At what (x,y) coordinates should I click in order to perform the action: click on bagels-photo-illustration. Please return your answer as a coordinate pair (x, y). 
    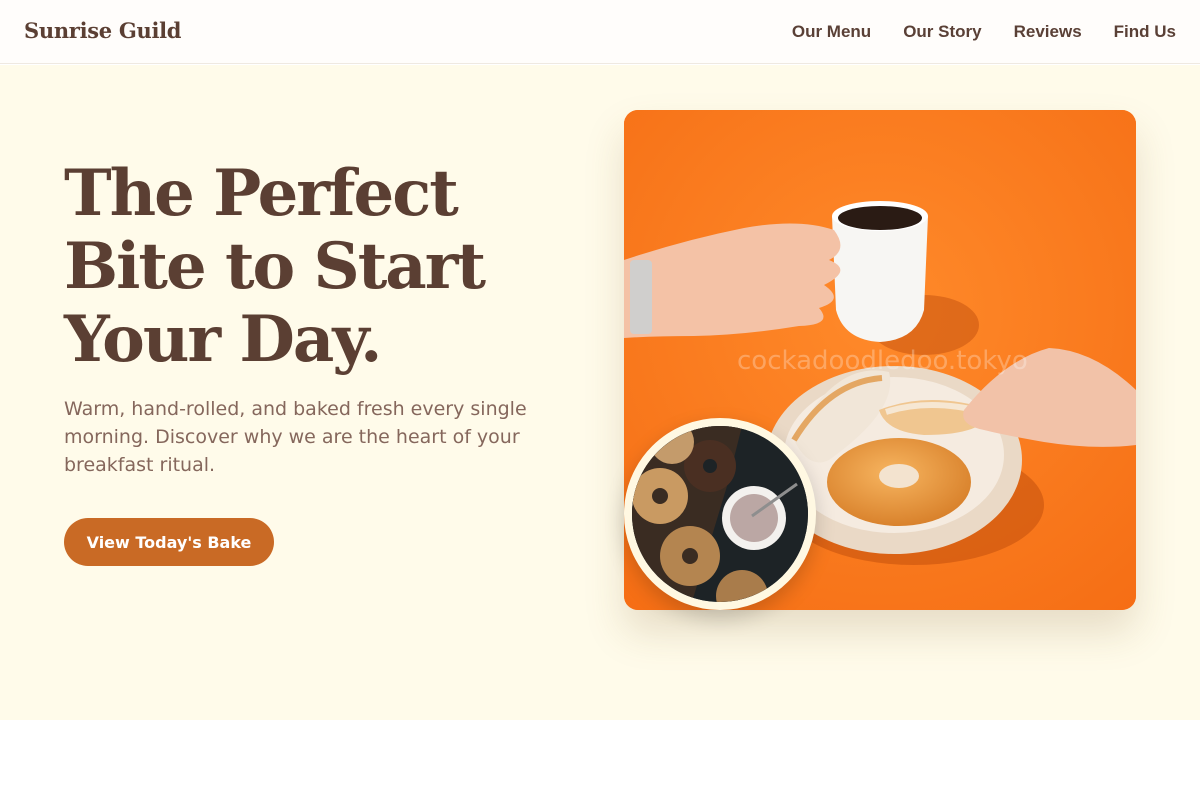
    Looking at the image, I should click on (720, 514).